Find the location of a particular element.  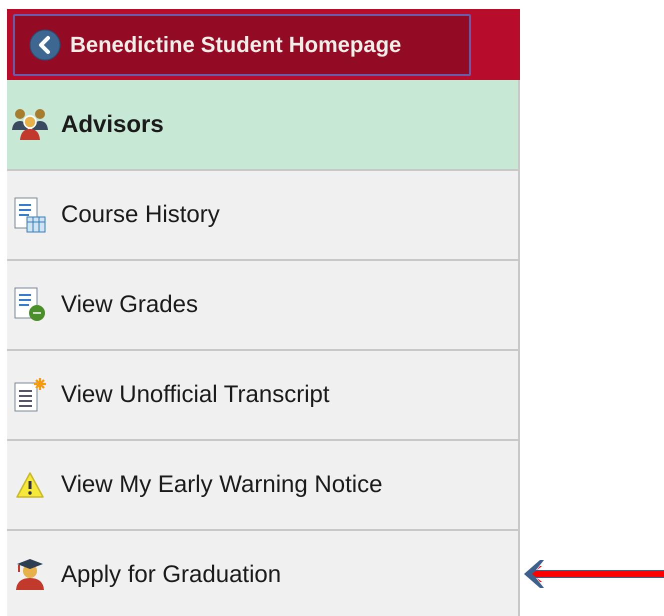

graduate-icon is located at coordinates (30, 575).